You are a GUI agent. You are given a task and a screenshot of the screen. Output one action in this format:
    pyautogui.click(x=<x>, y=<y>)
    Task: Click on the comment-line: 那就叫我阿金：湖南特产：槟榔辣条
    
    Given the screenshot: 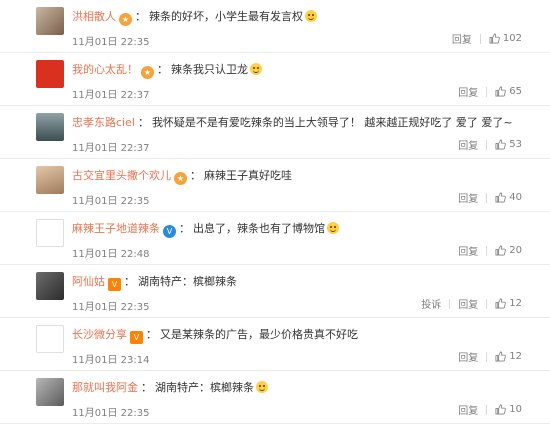 What is the action you would take?
    pyautogui.click(x=170, y=388)
    